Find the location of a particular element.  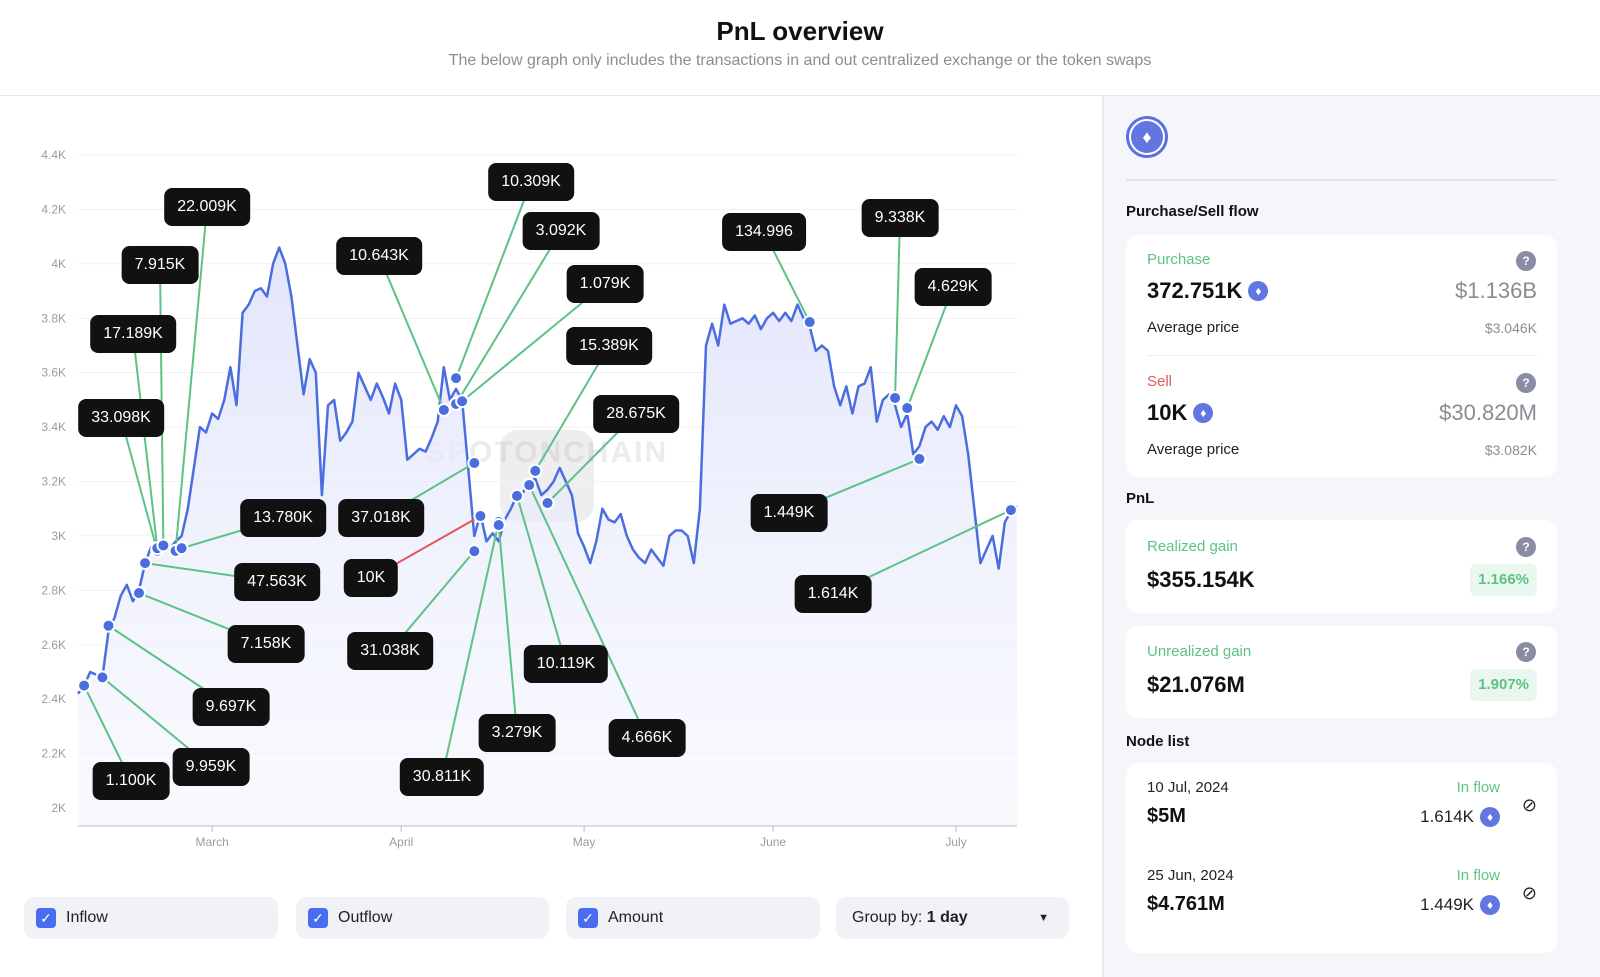

y-tick-label: 2.8K is located at coordinates (53, 590).